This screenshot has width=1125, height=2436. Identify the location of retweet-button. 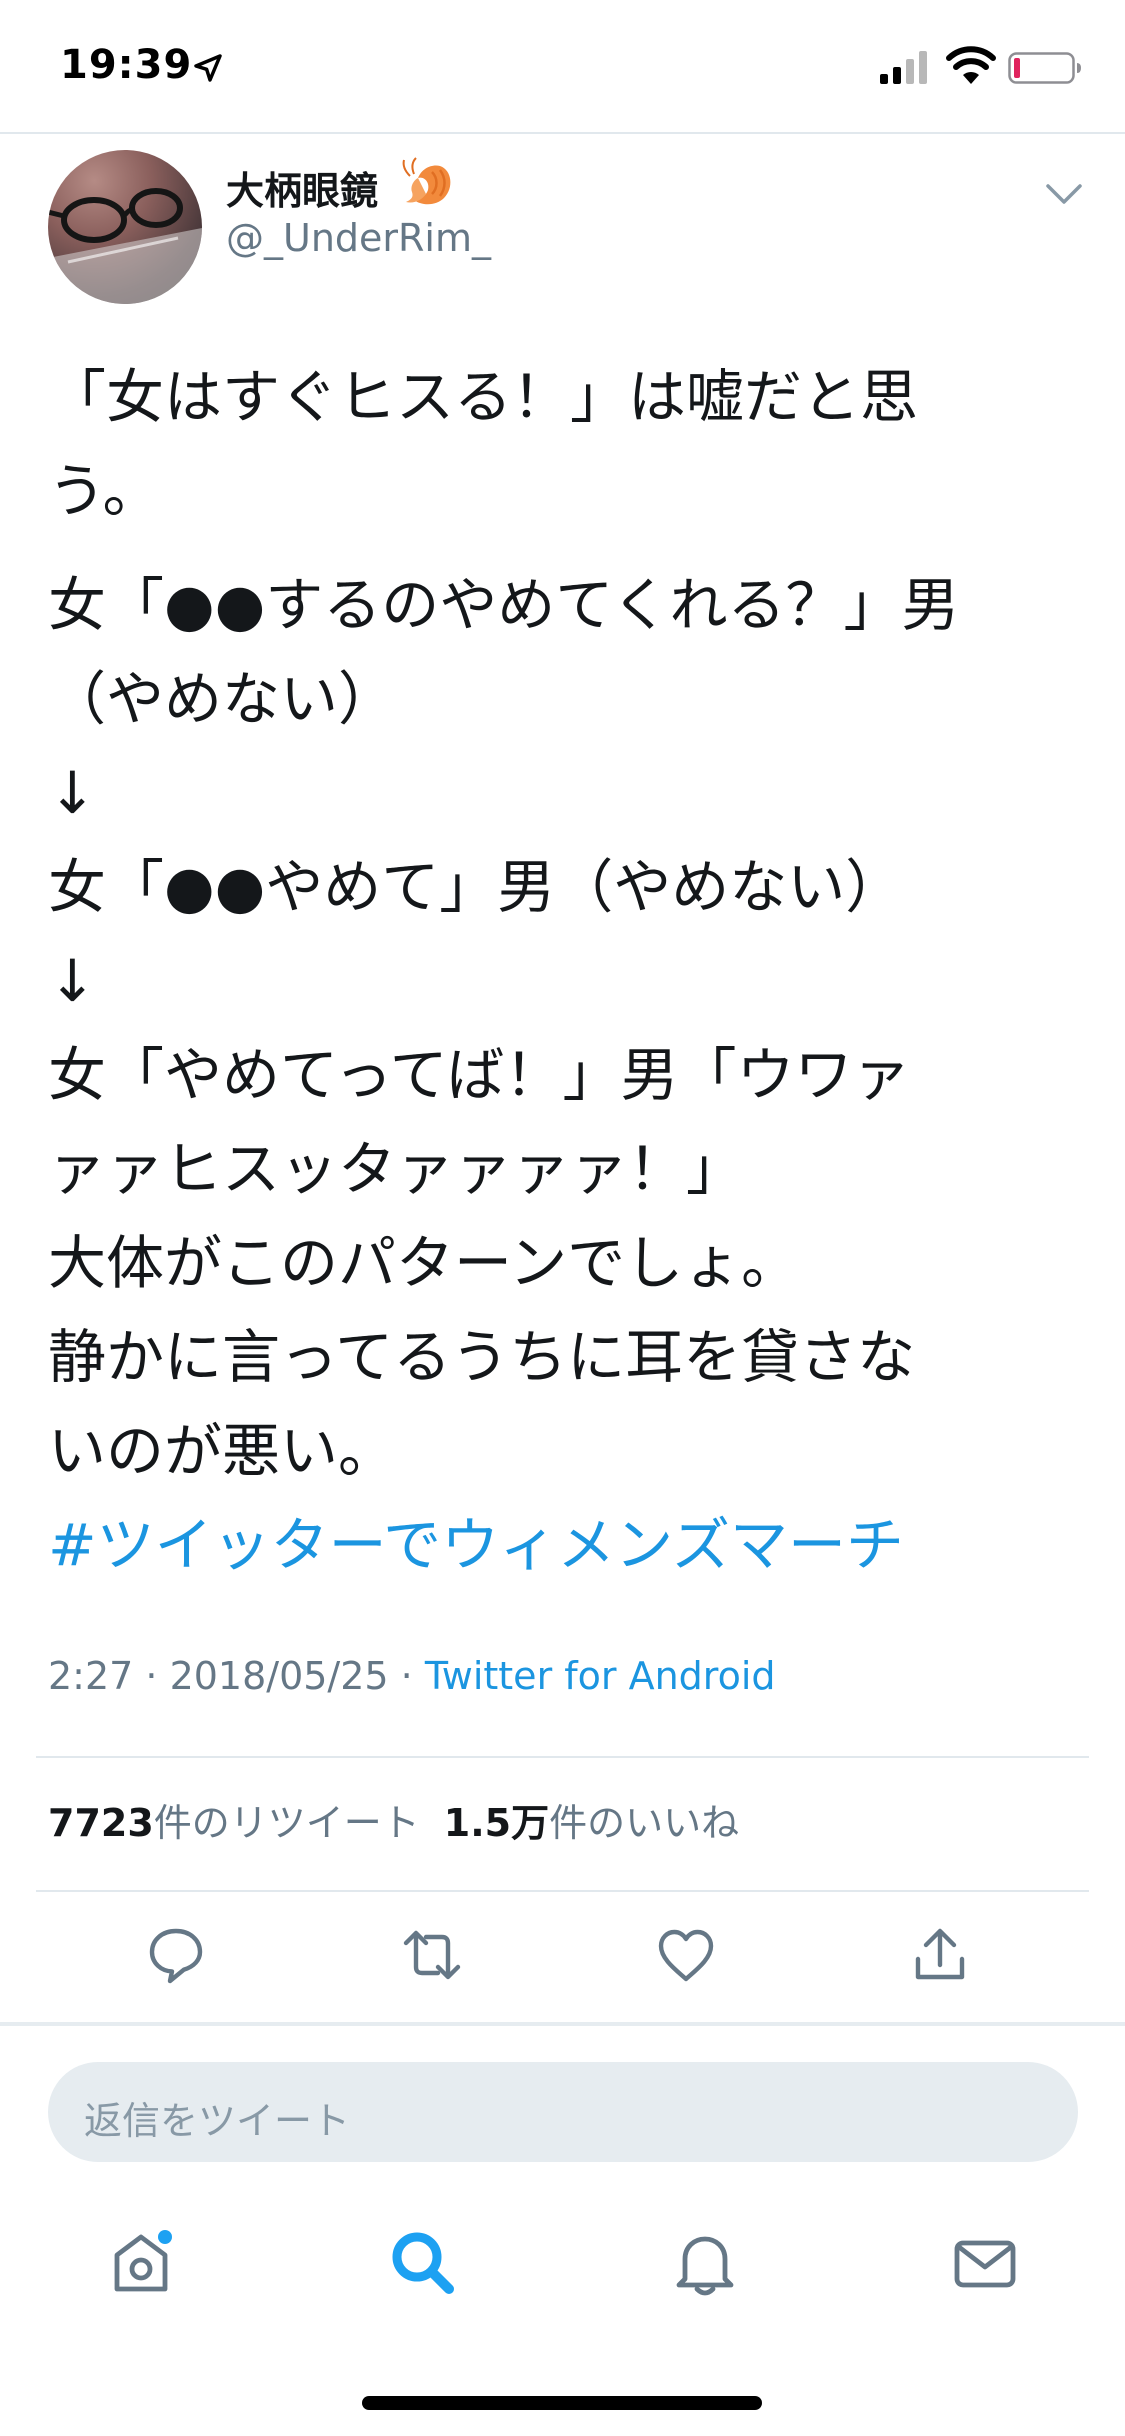
(432, 1955).